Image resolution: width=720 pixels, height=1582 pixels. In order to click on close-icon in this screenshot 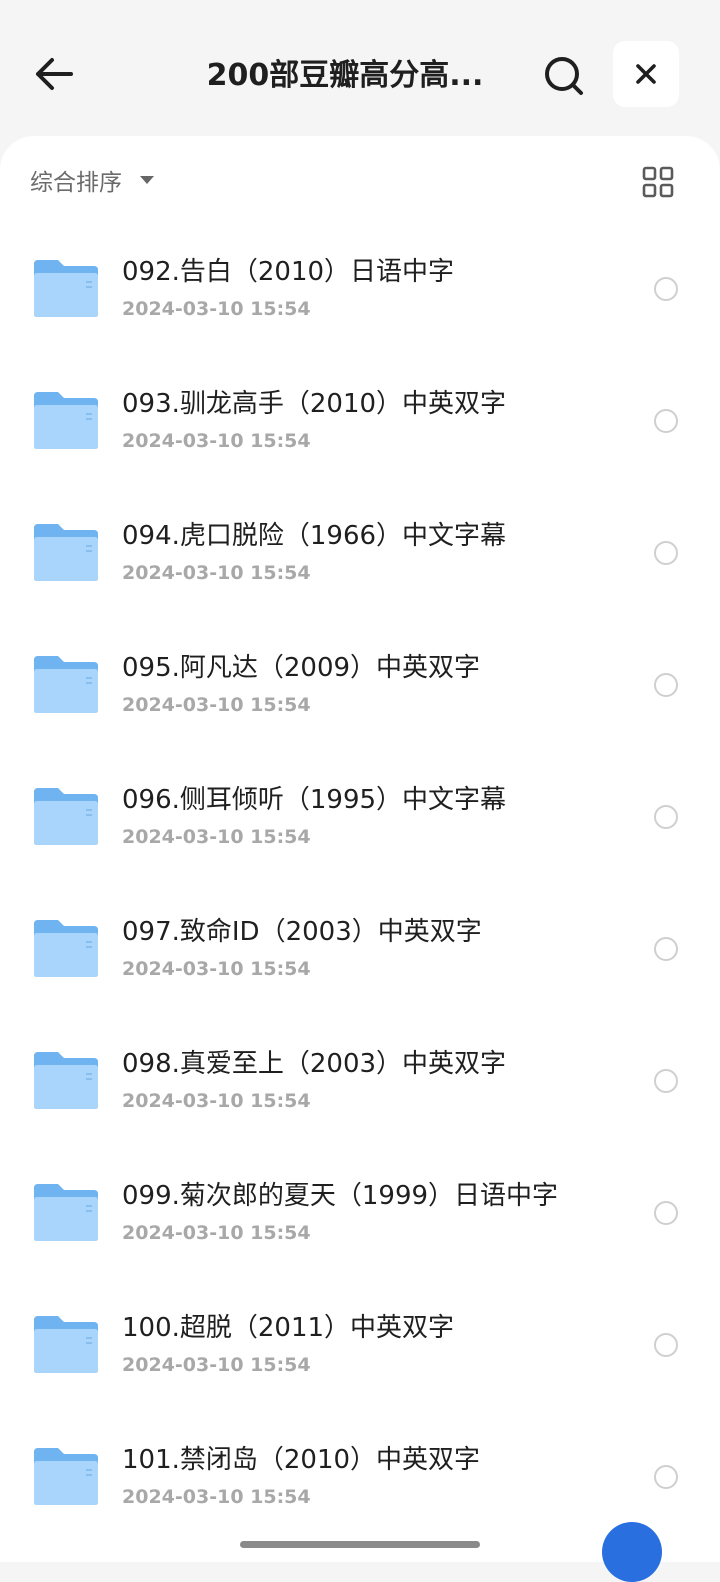, I will do `click(646, 74)`.